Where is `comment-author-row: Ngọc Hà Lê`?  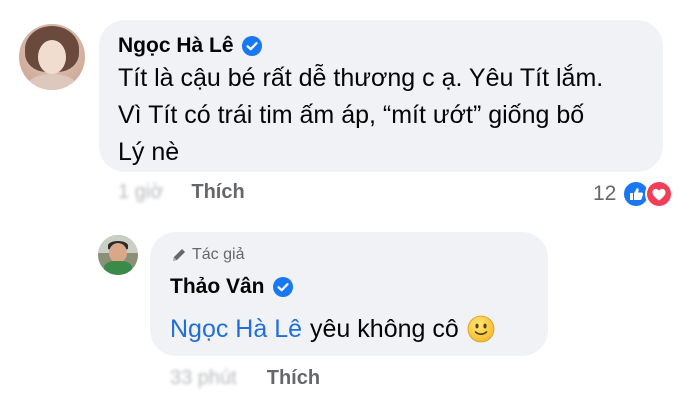 comment-author-row: Ngọc Hà Lê is located at coordinates (190, 46).